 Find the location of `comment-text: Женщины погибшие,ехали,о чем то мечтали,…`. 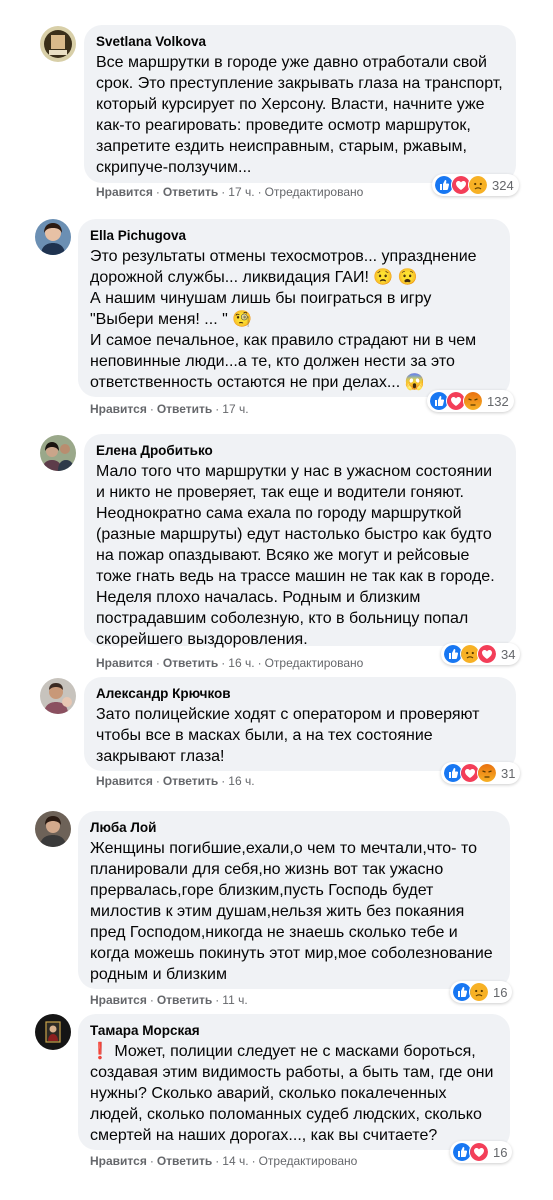

comment-text: Женщины погибшие,ехали,о чем то мечтали,… is located at coordinates (291, 911).